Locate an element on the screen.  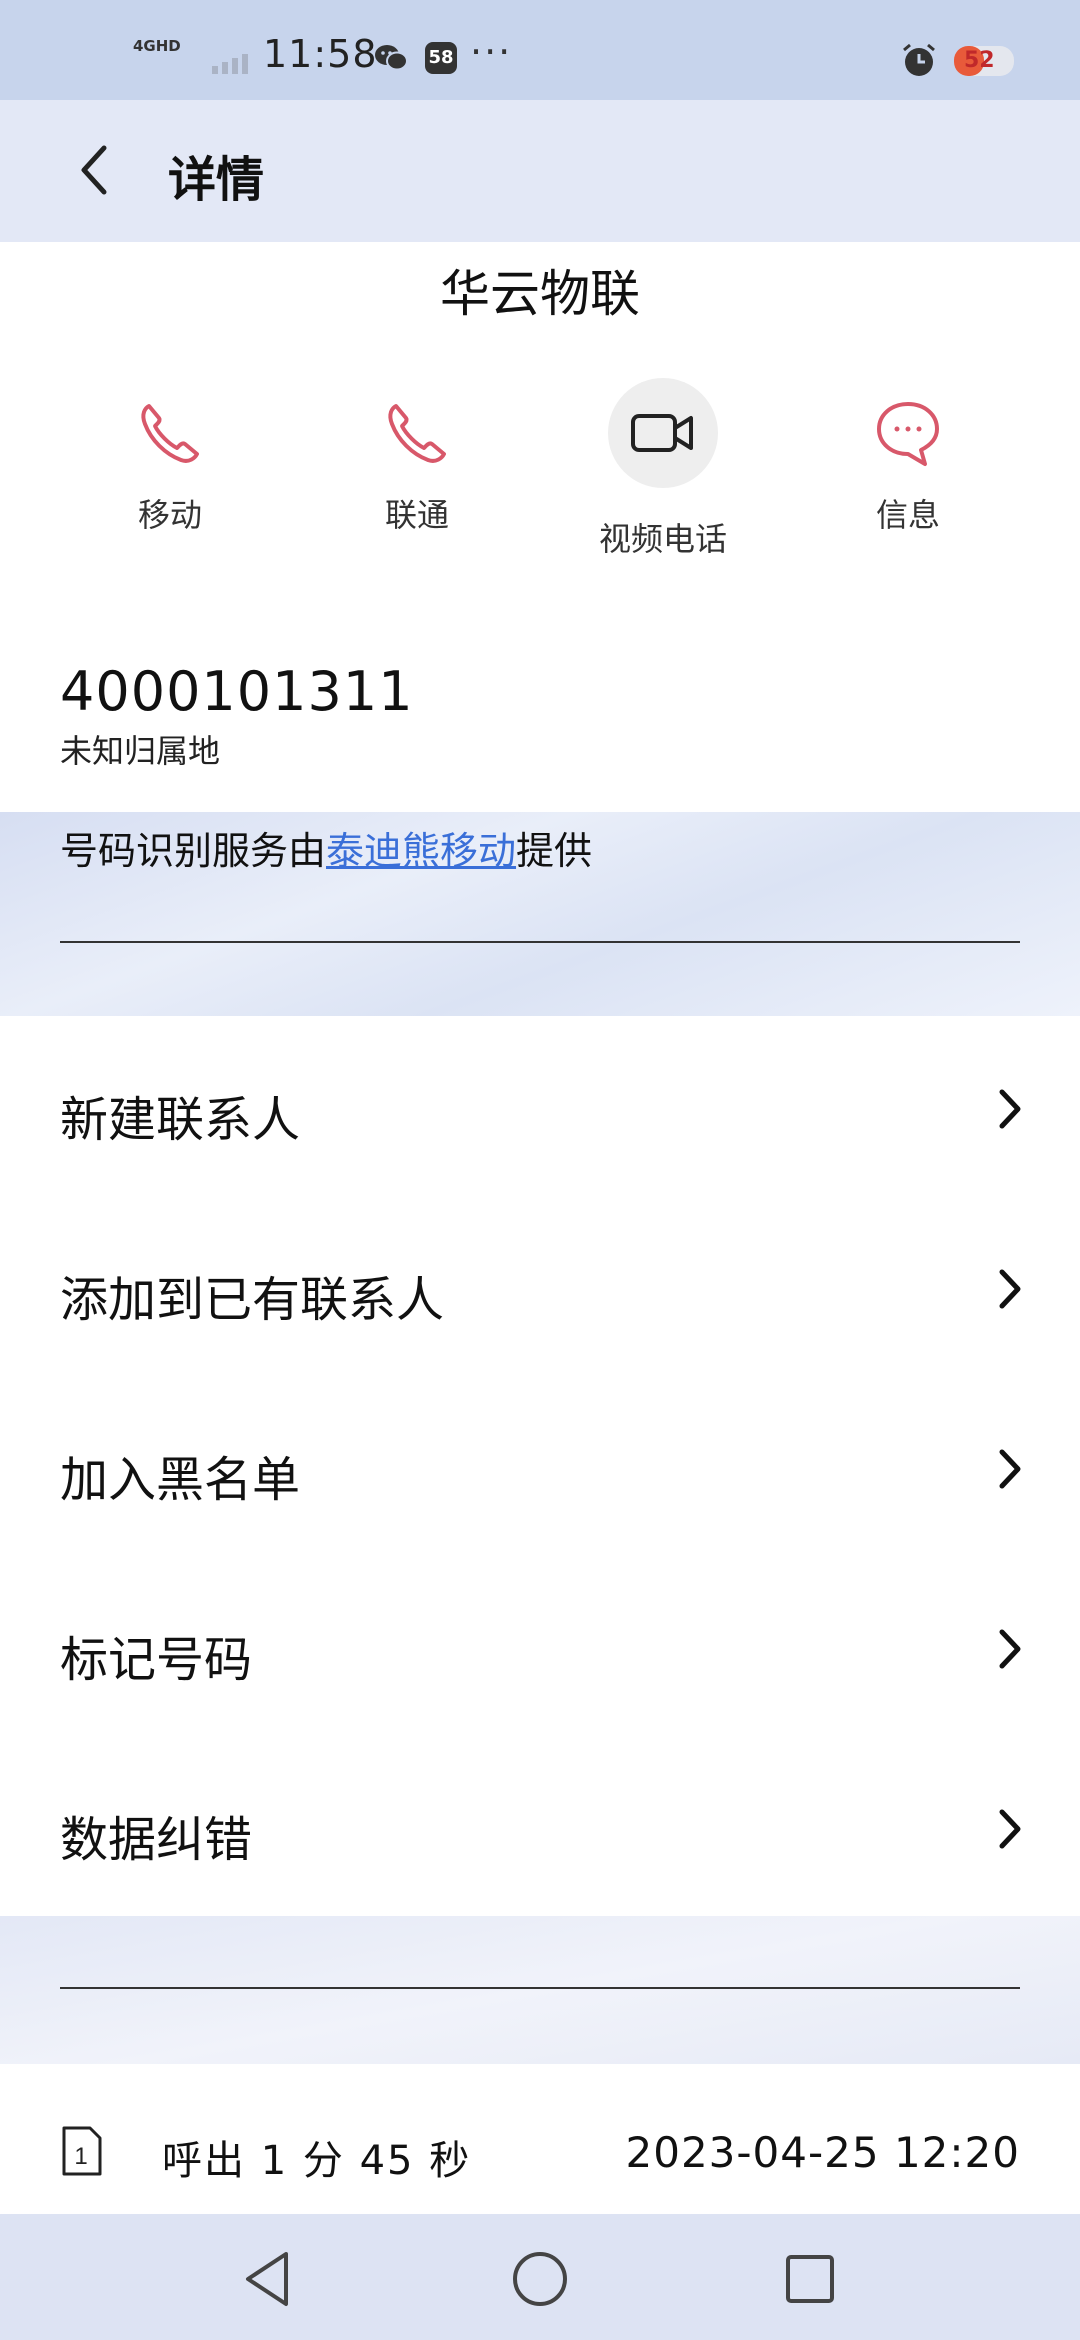
menu-item-data-correction: 数据纠错 is located at coordinates (540, 1826).